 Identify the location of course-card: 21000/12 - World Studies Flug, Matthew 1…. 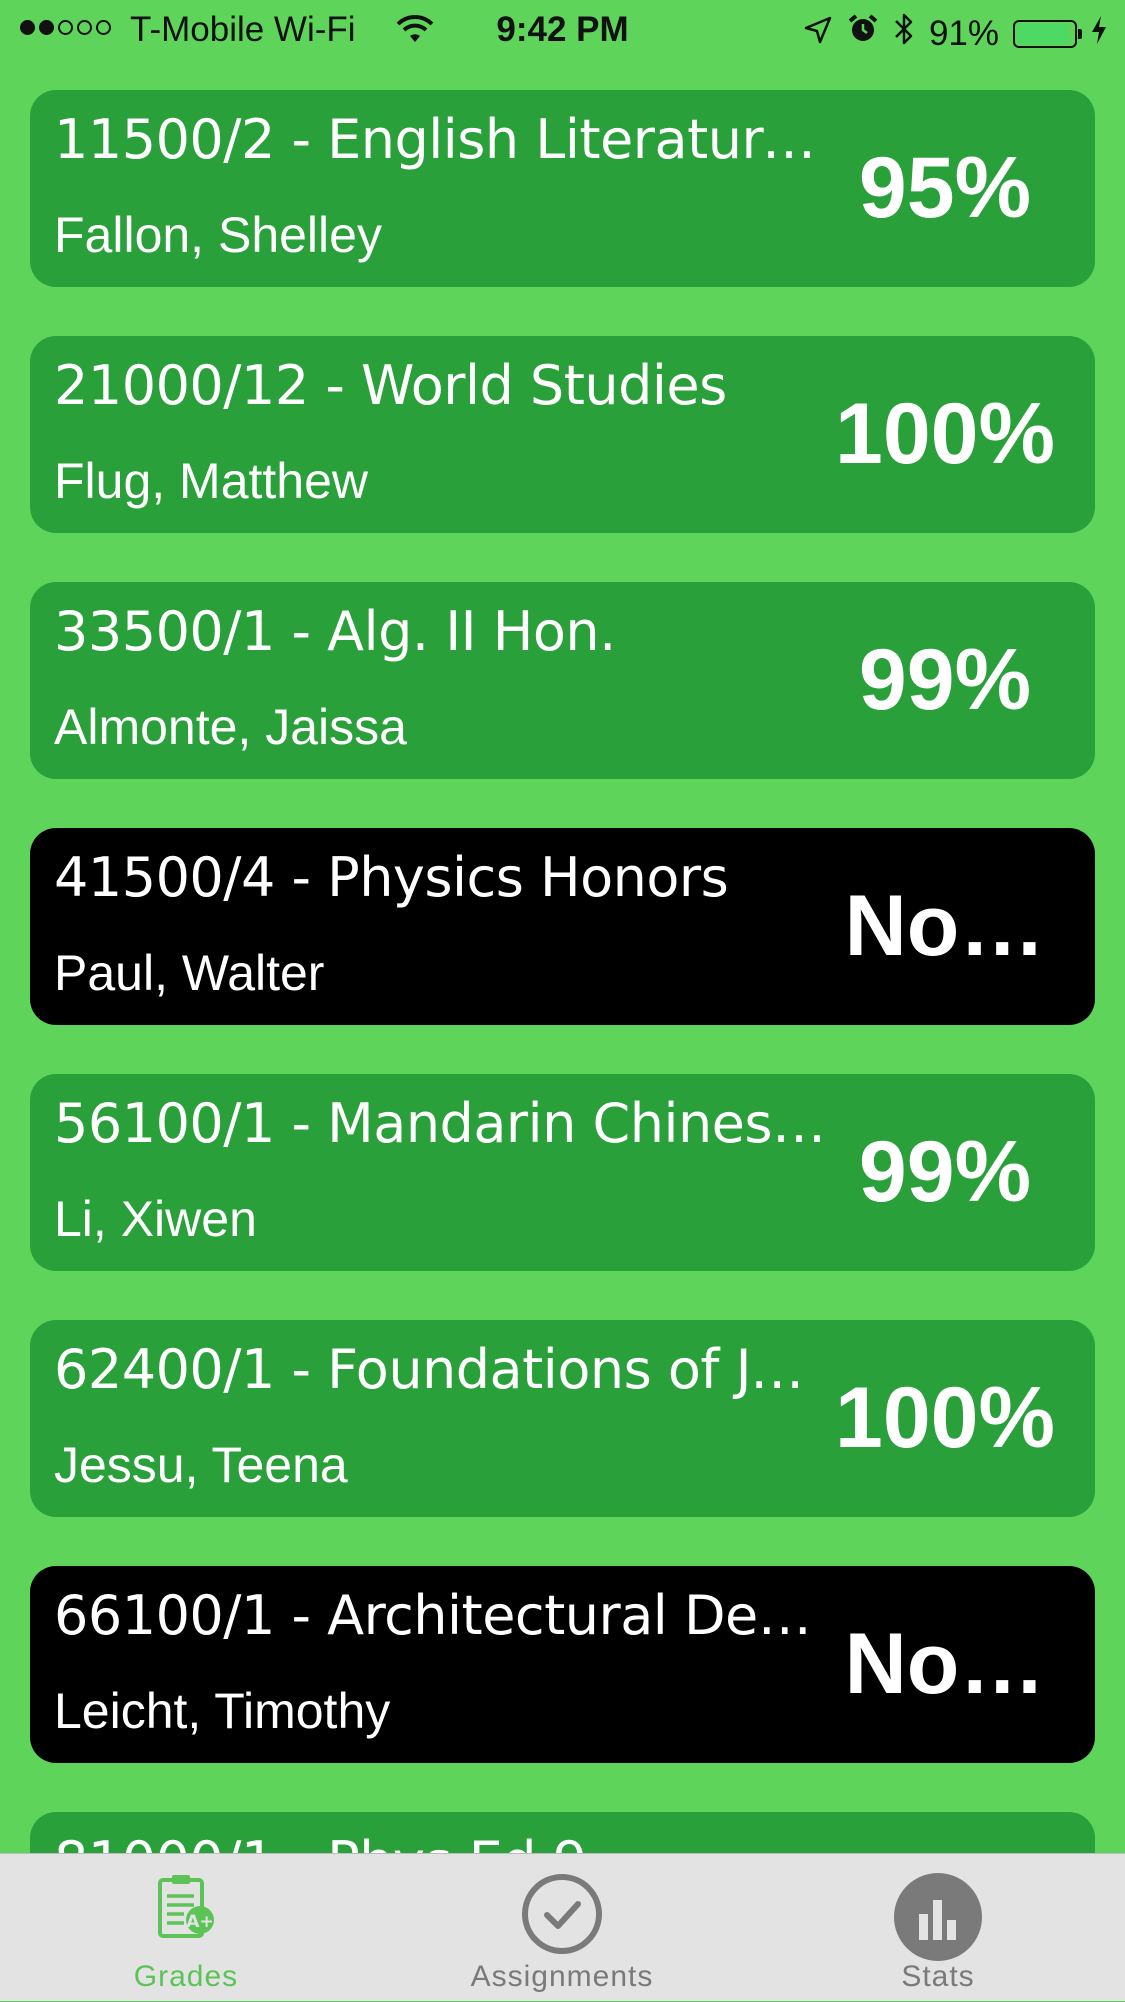
(562, 434).